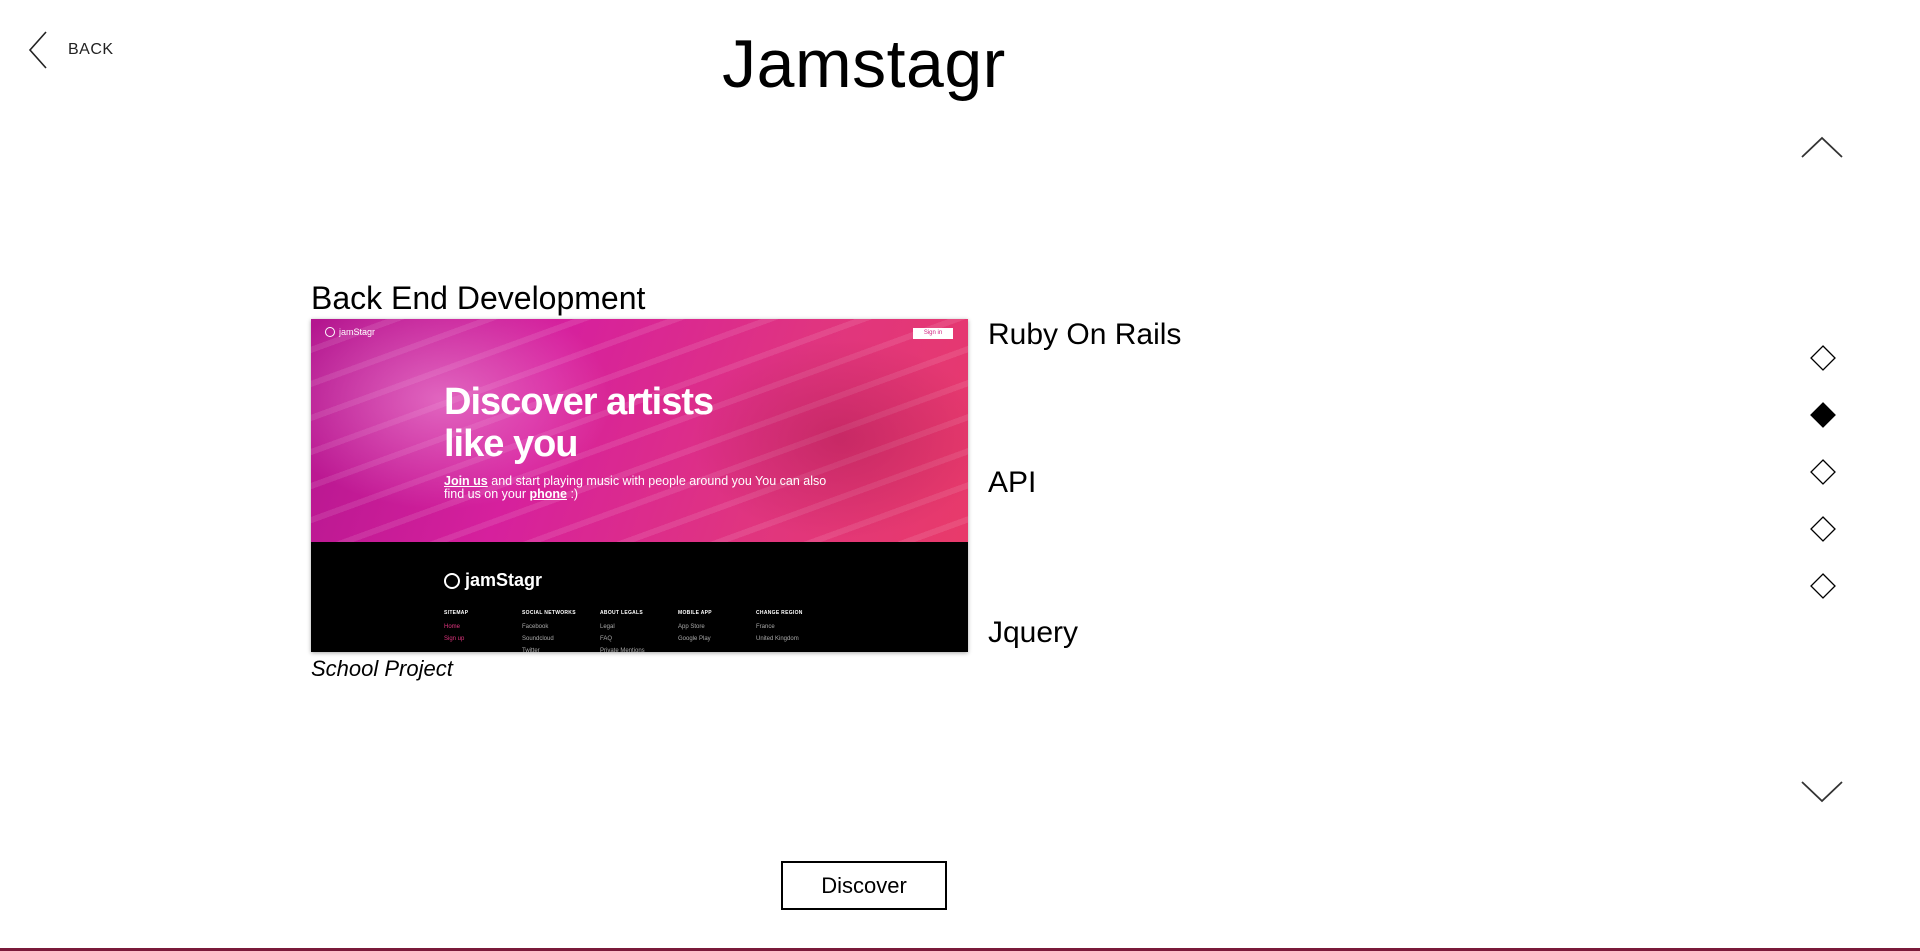 This screenshot has width=1920, height=951. Describe the element at coordinates (695, 613) in the screenshot. I see `preview-footer-column-title: MOBILE APP` at that location.